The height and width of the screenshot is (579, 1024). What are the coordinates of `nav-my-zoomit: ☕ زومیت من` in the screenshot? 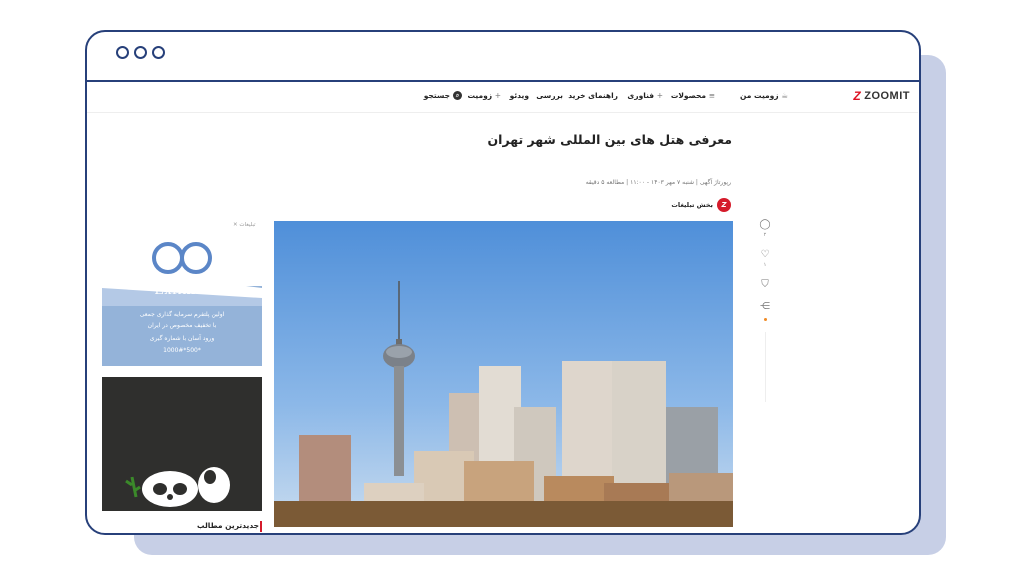 It's located at (764, 95).